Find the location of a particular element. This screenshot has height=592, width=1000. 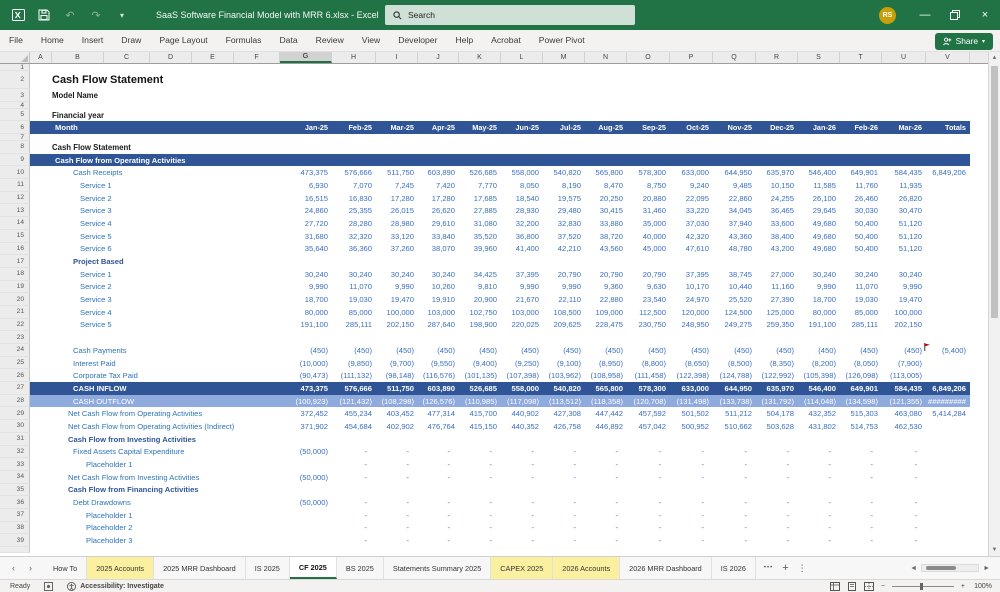

cell: (98,148) is located at coordinates (397, 375).